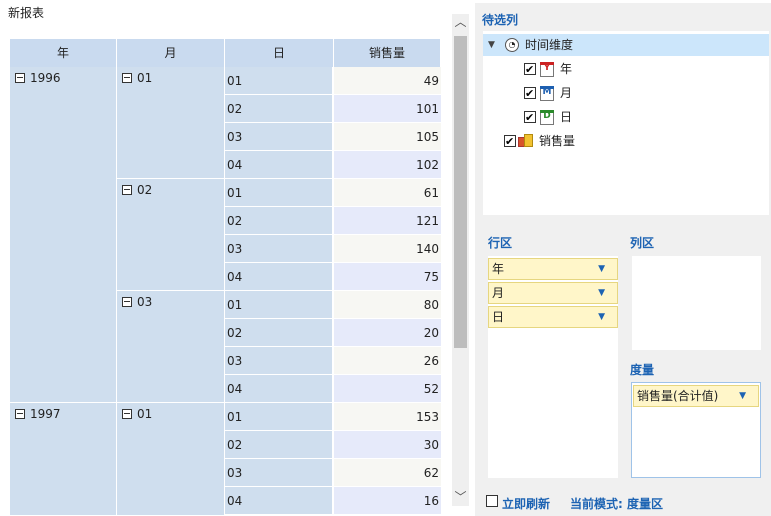 The width and height of the screenshot is (771, 516). I want to click on value-cell: 26, so click(387, 361).